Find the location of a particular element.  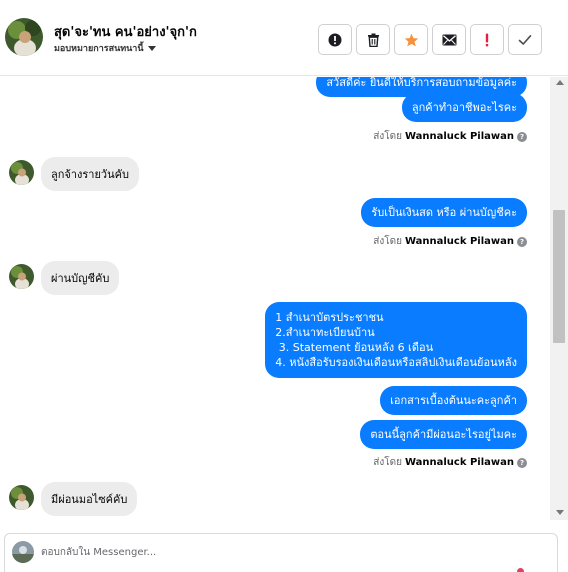

alert-icon is located at coordinates (335, 39).